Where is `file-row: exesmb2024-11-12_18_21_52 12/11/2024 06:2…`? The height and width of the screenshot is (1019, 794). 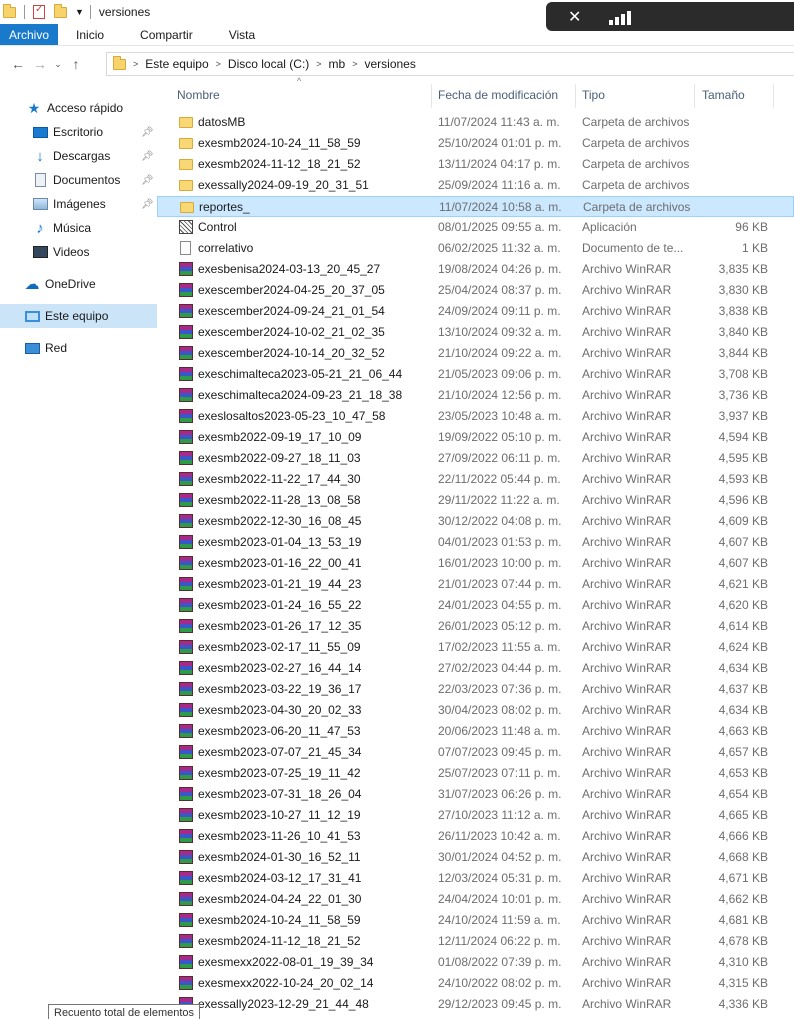
file-row: exesmb2024-11-12_18_21_52 12/11/2024 06:2… is located at coordinates (475, 941).